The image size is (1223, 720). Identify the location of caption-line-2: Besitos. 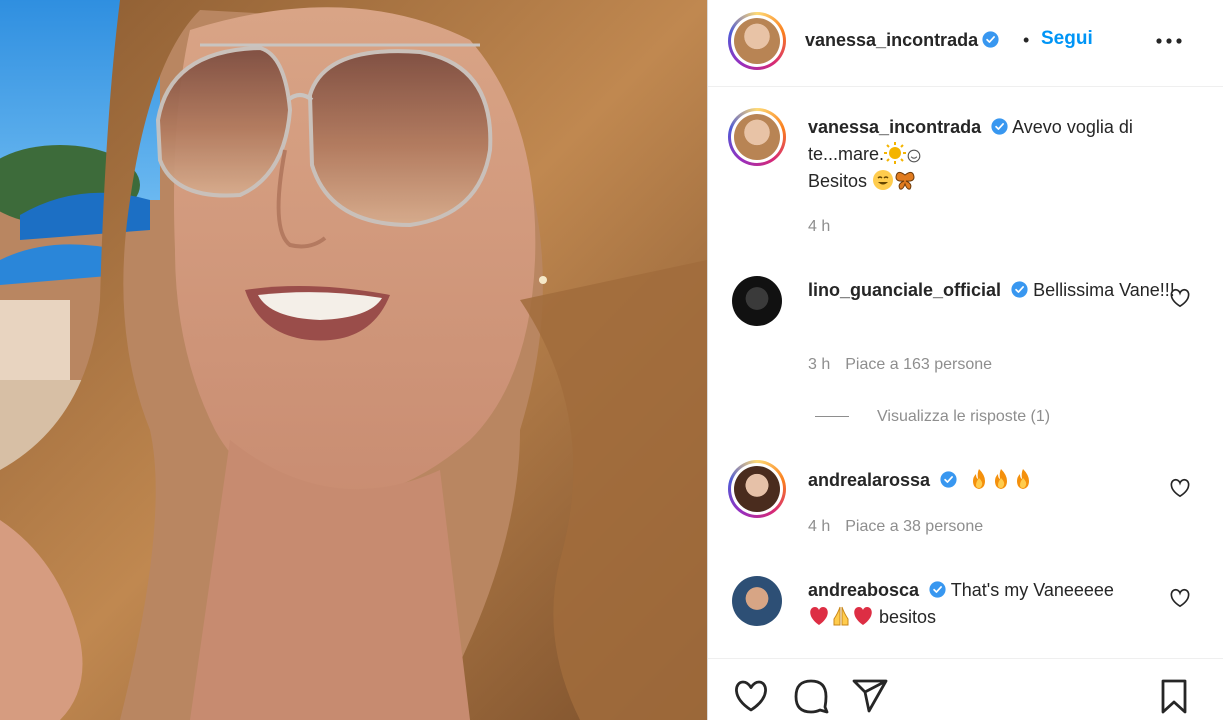
(838, 181).